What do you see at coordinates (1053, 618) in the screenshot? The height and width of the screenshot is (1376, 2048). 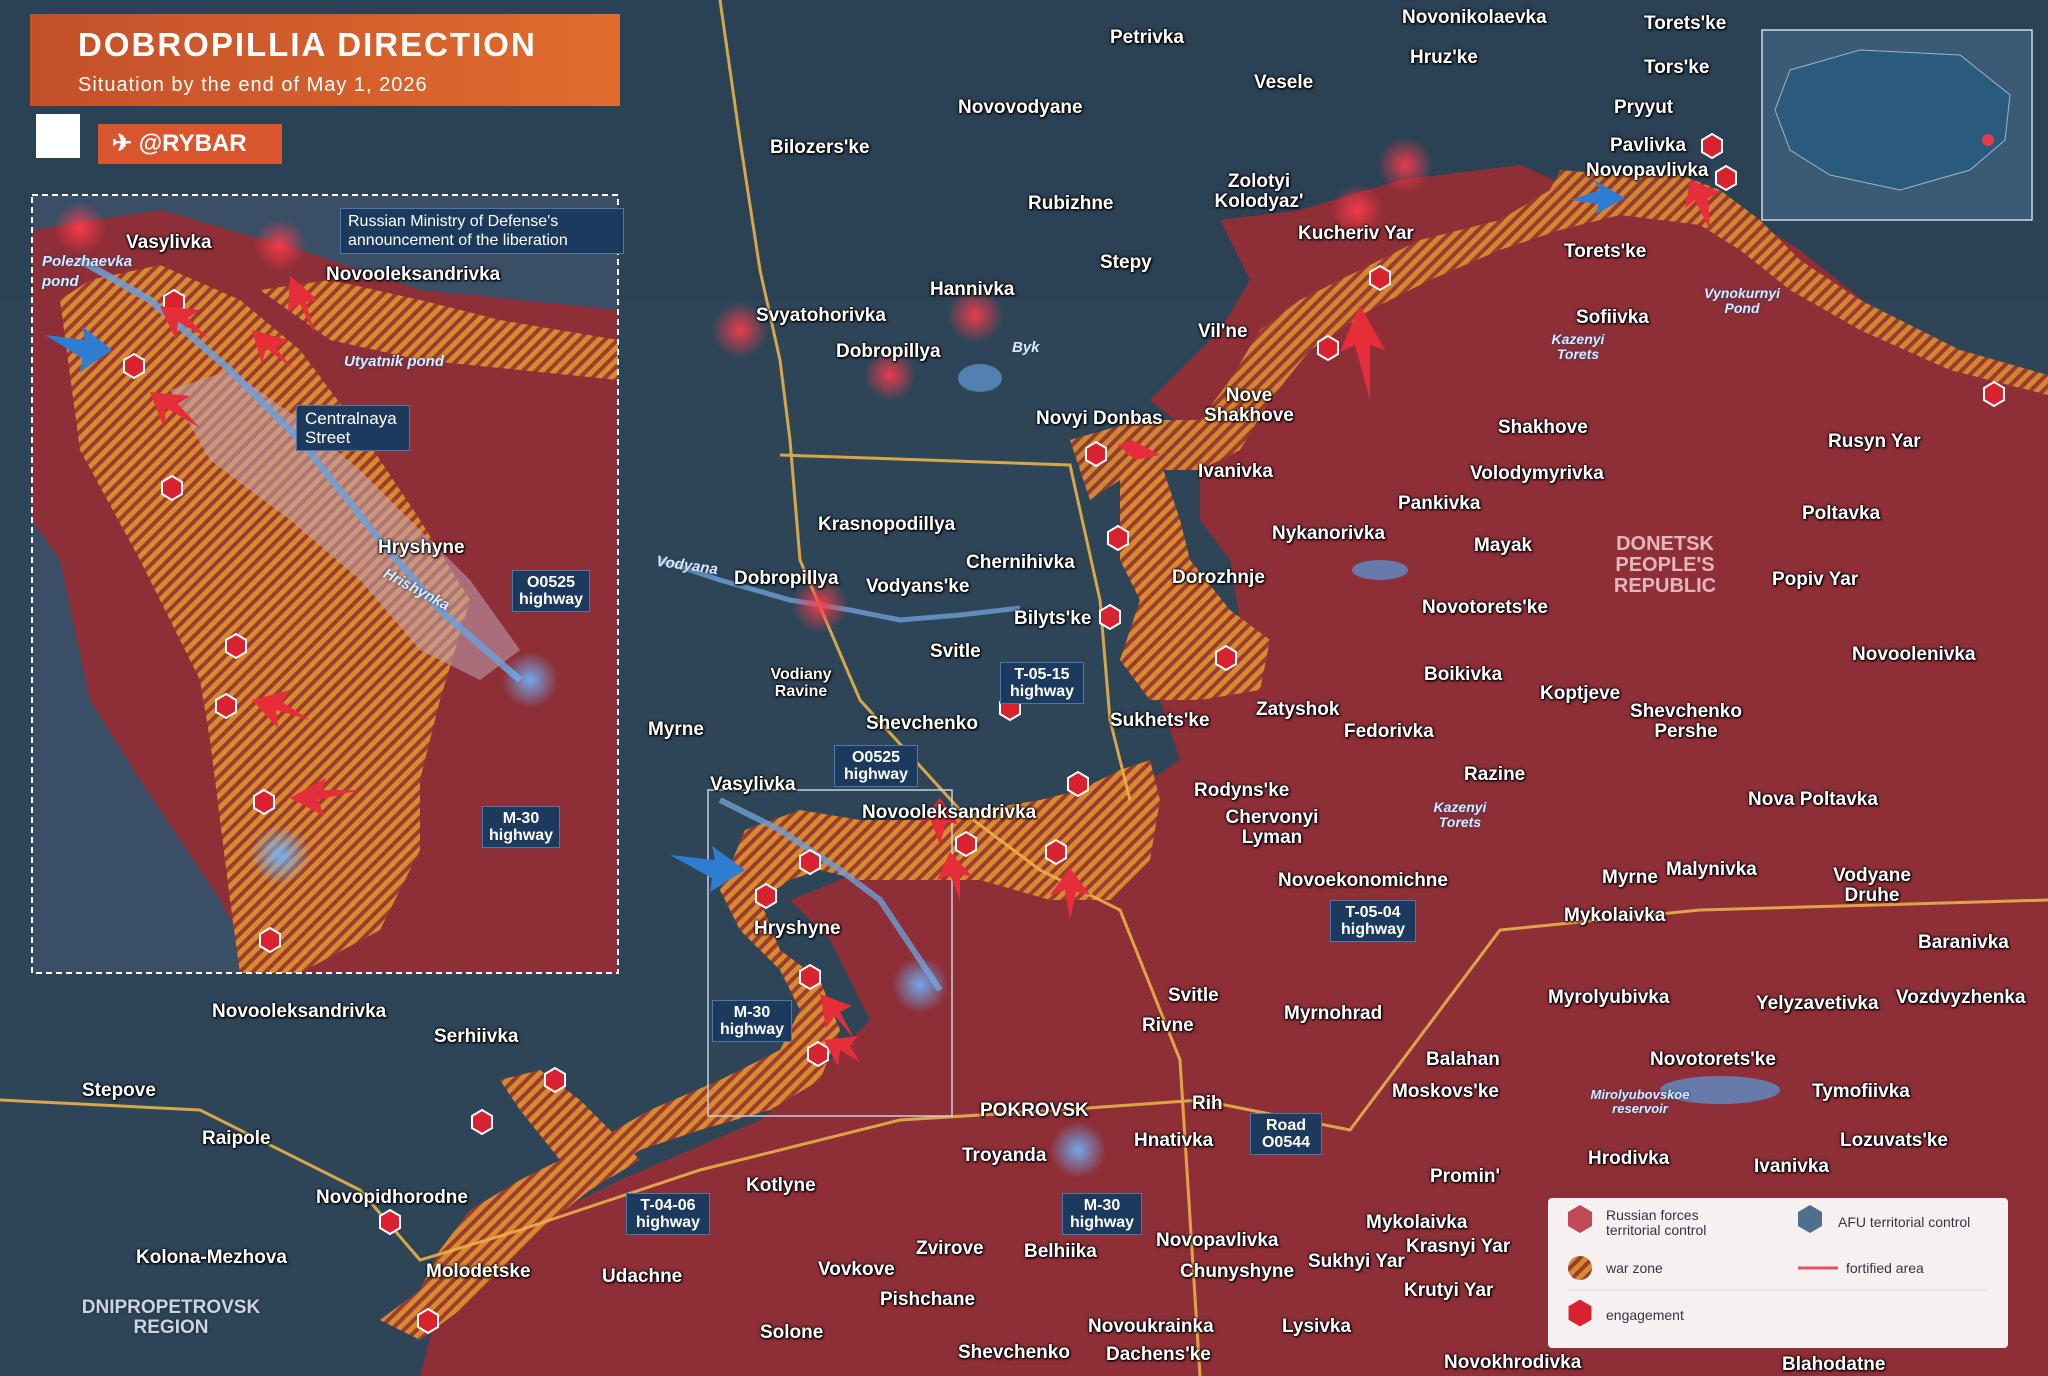 I see `town-bilytske: Bilyts'ke` at bounding box center [1053, 618].